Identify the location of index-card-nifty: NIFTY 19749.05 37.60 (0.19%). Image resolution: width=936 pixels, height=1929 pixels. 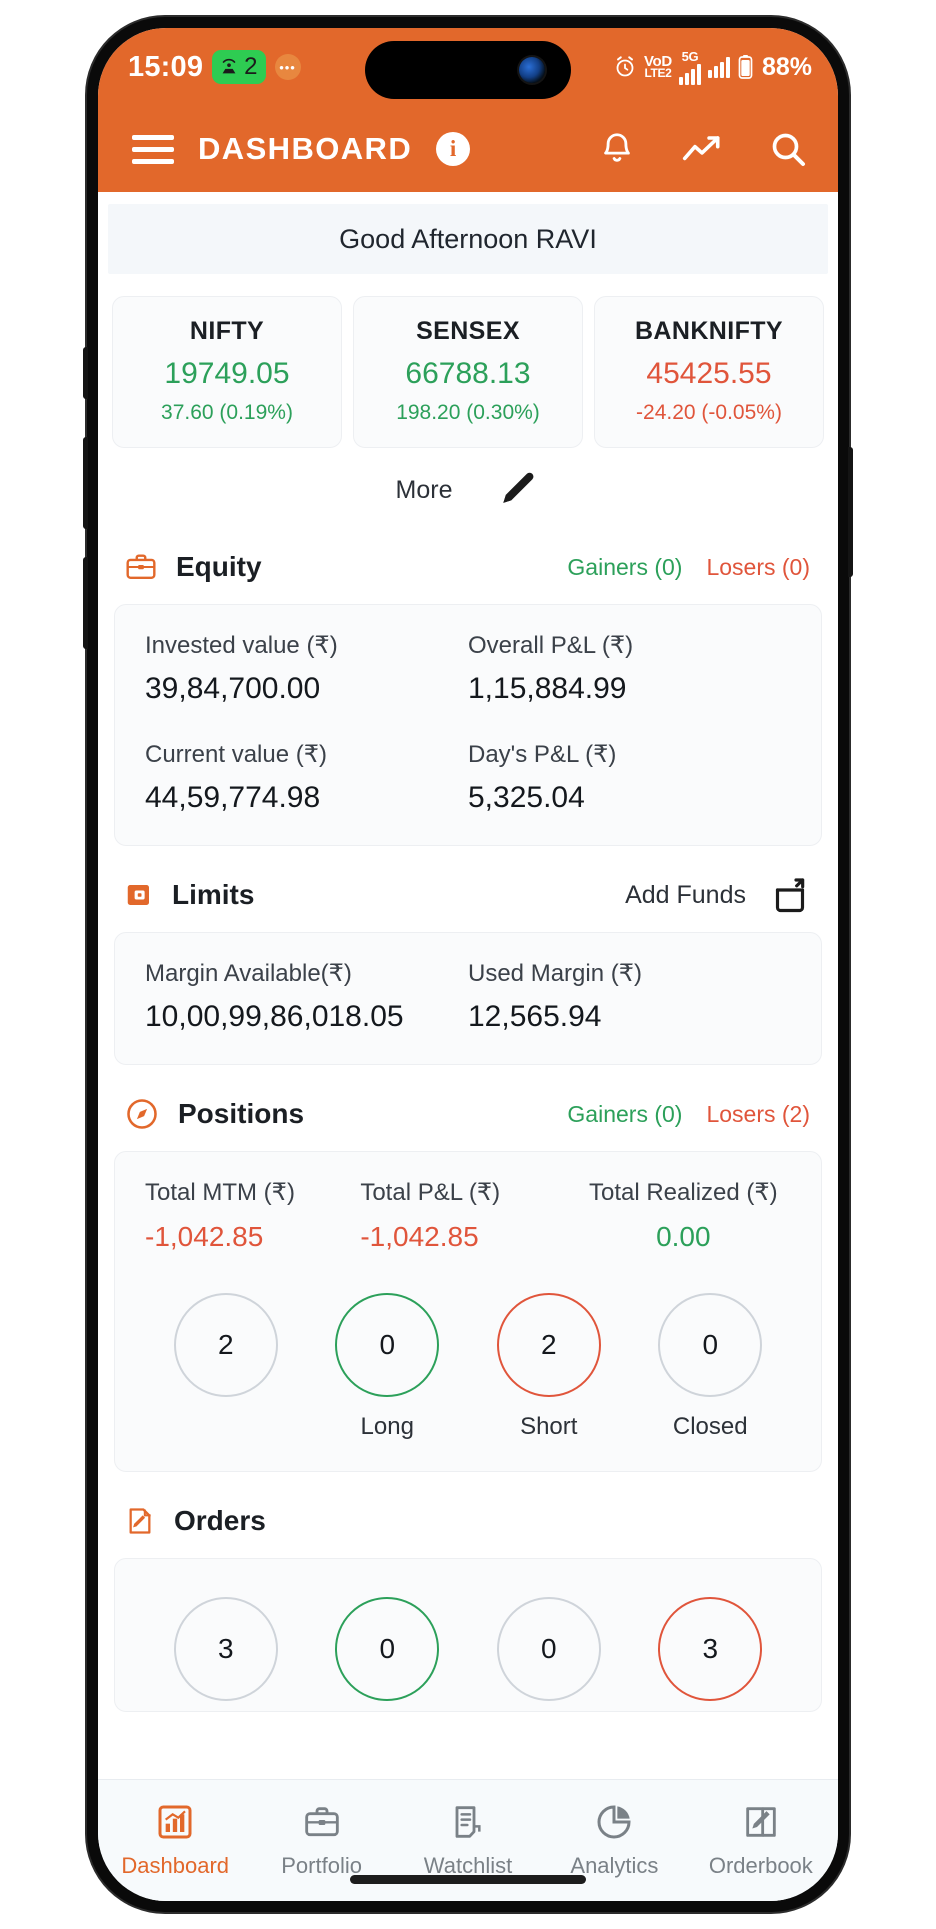
(227, 372).